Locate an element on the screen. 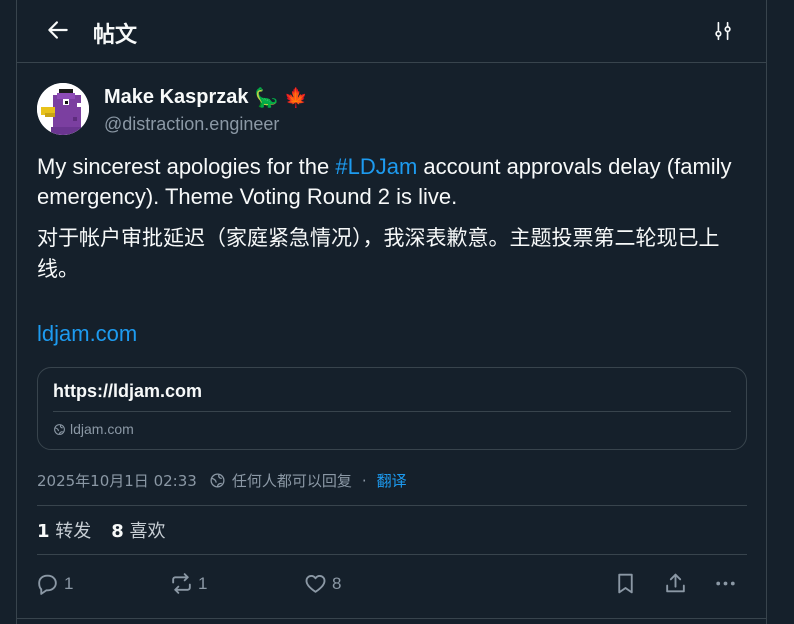 The width and height of the screenshot is (794, 624). post-stats: 1 转发 8 喜欢 is located at coordinates (101, 530).